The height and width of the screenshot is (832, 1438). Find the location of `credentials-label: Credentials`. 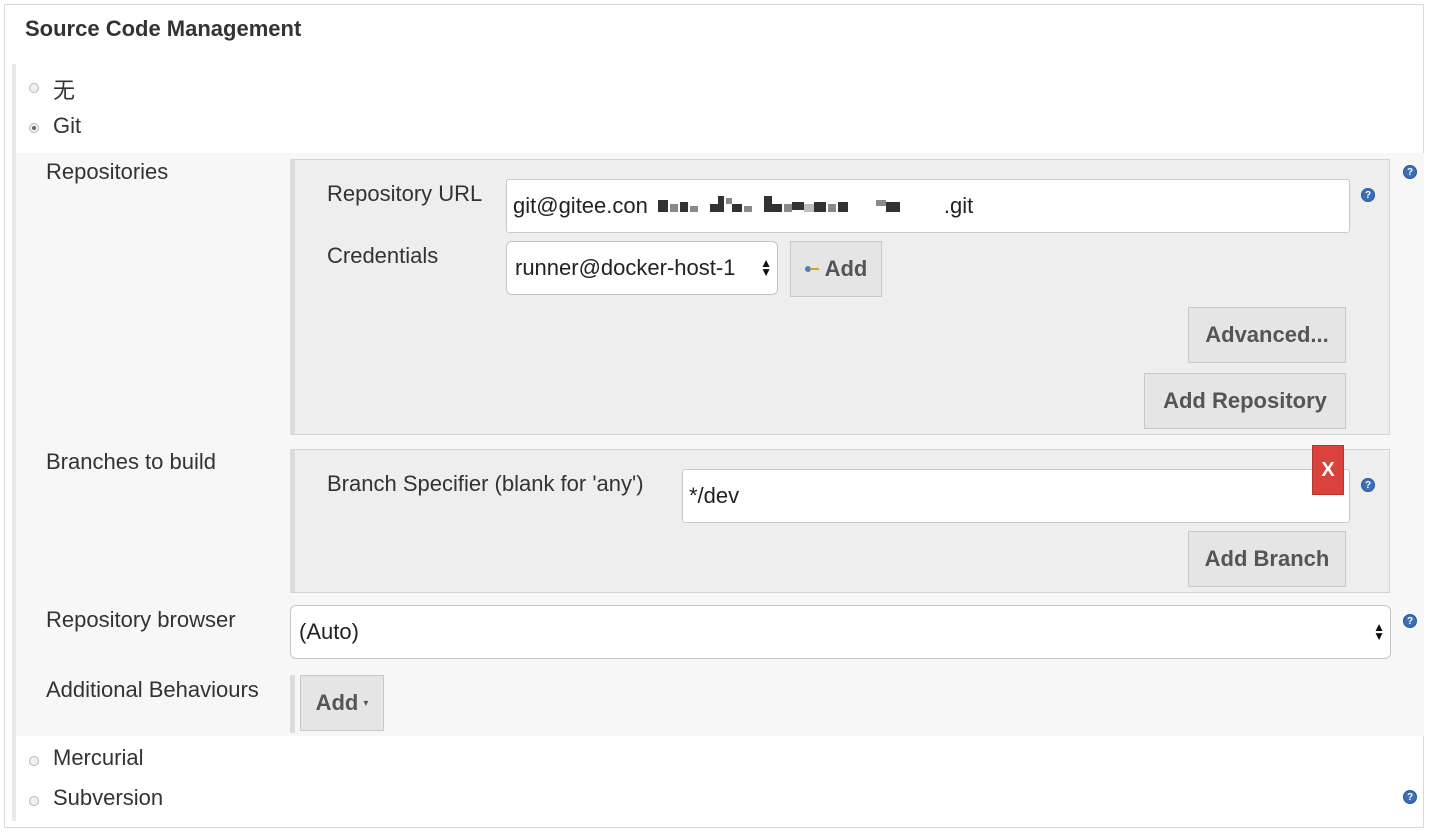

credentials-label: Credentials is located at coordinates (383, 255).